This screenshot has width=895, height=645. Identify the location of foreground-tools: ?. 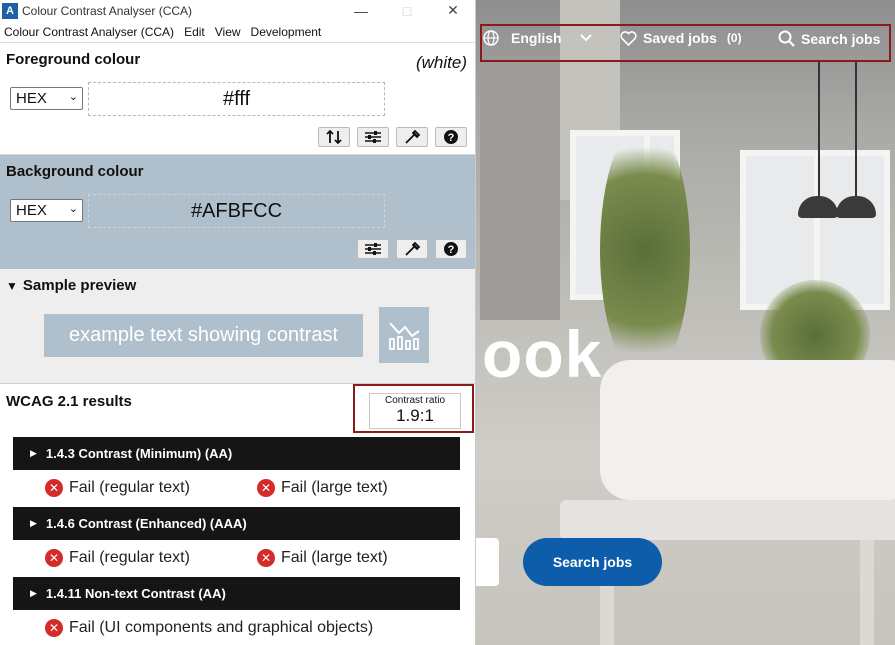
(392, 137).